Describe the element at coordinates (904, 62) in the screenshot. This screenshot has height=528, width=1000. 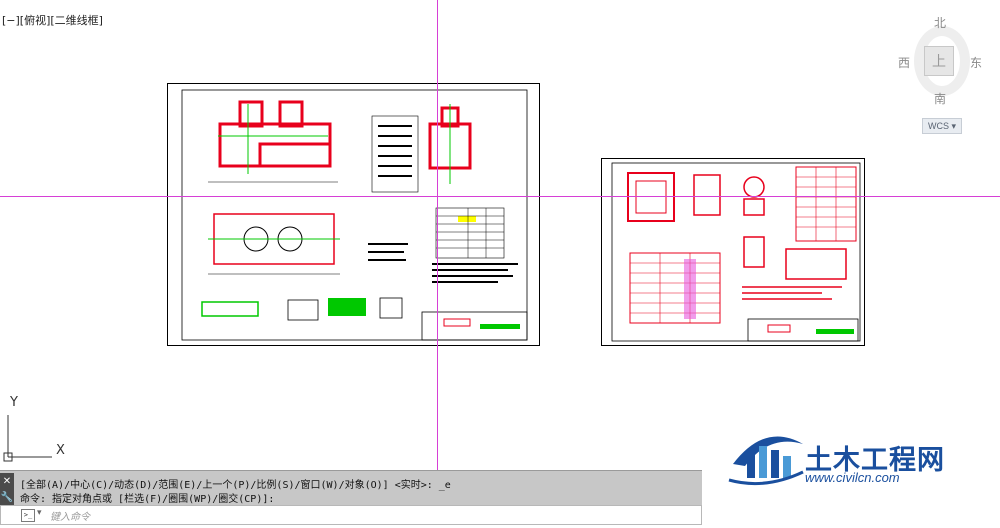
I see `compass-west-label: 西` at that location.